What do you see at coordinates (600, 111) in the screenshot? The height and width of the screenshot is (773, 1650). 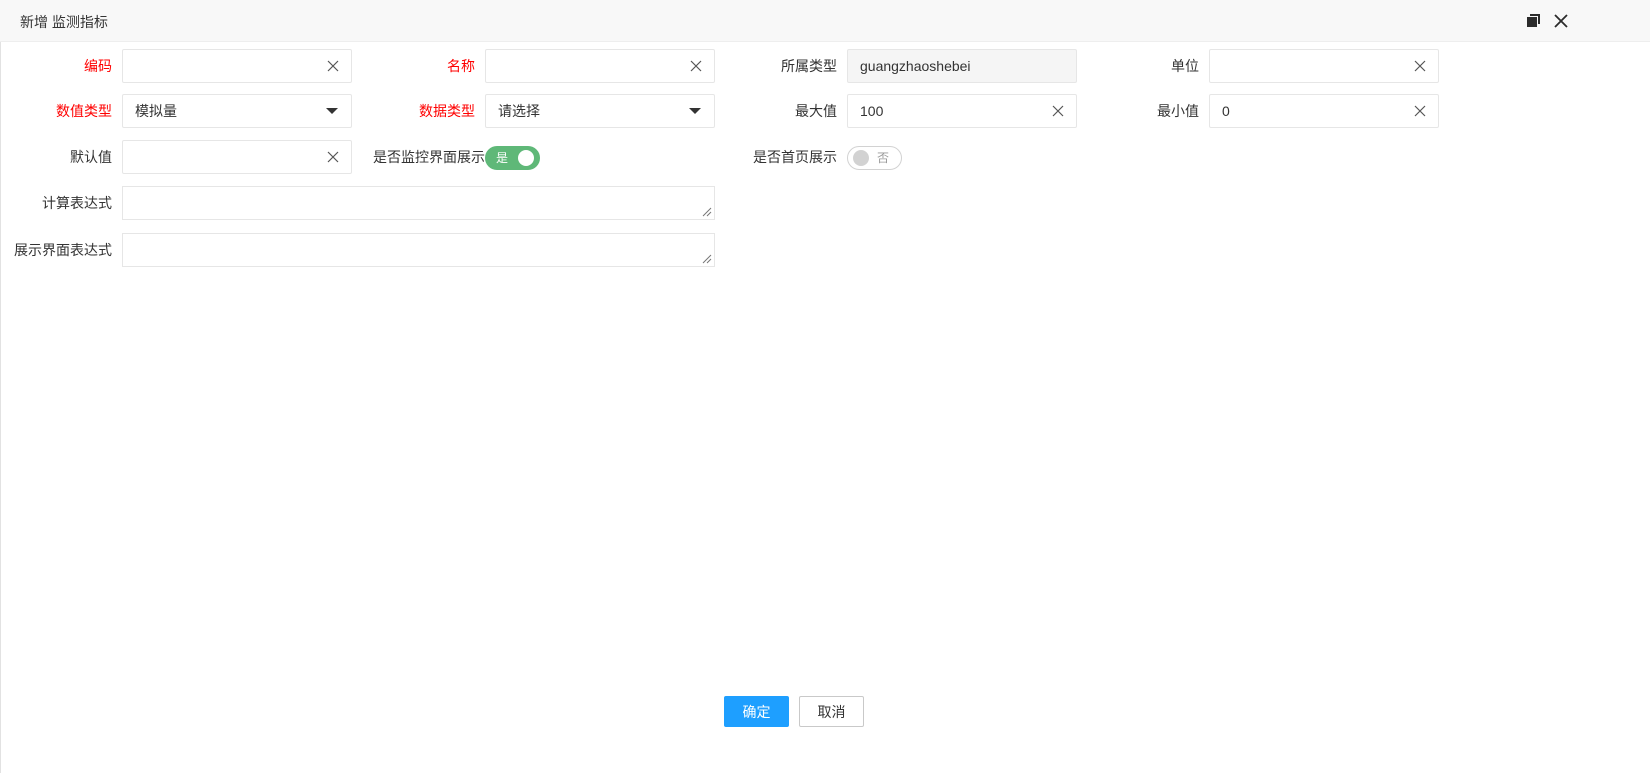 I see `data-type-select: 请选择` at bounding box center [600, 111].